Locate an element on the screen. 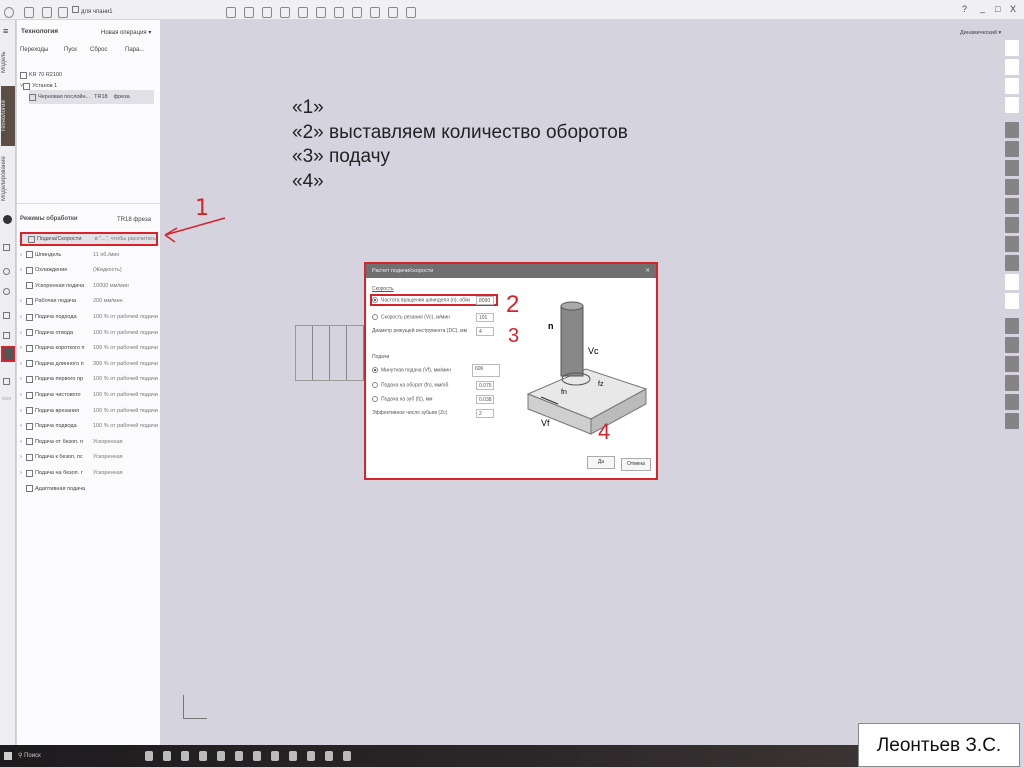  feeds-speeds-icon is located at coordinates (8, 354).